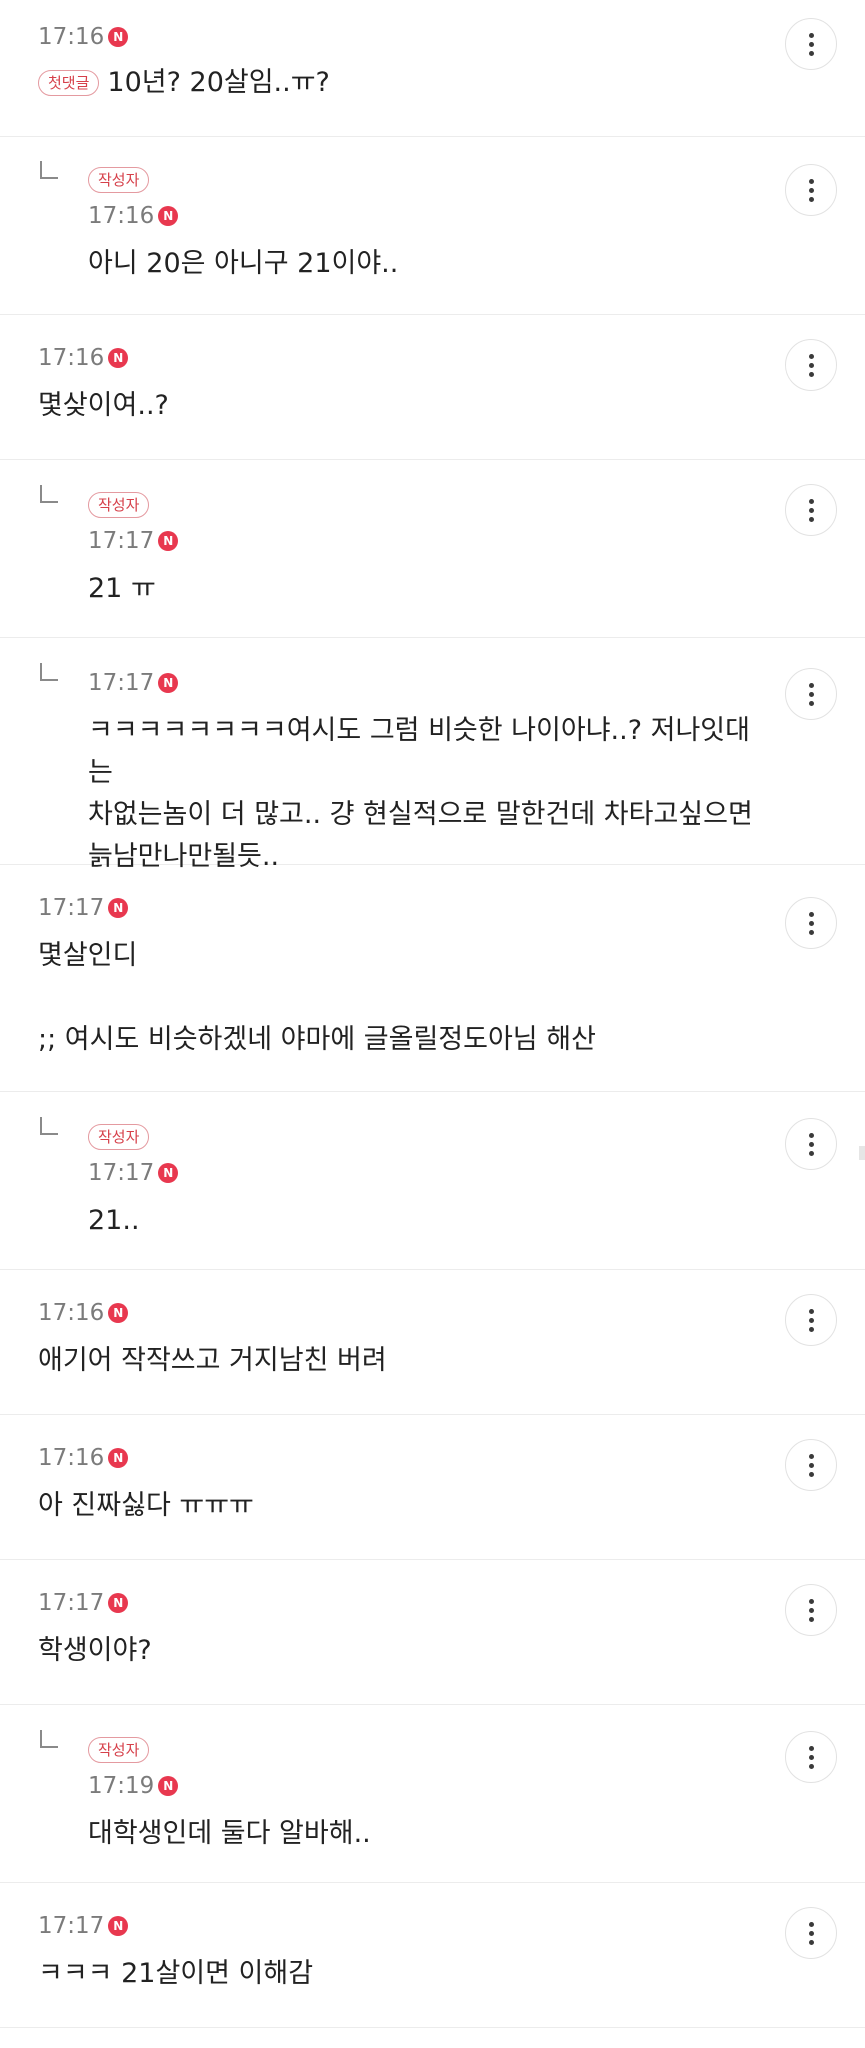  What do you see at coordinates (121, 1786) in the screenshot?
I see `comment-time: 17:19` at bounding box center [121, 1786].